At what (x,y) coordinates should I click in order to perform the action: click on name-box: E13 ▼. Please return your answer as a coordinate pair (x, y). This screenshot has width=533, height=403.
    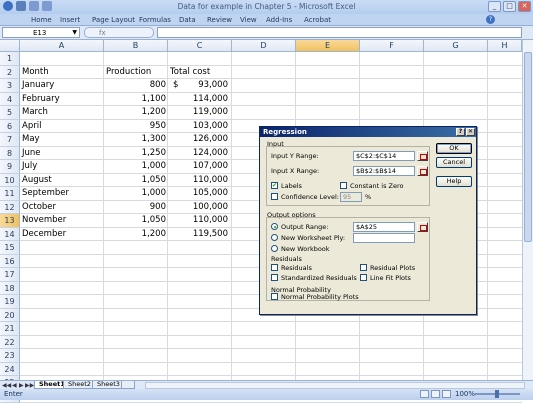
    Looking at the image, I should click on (41, 32).